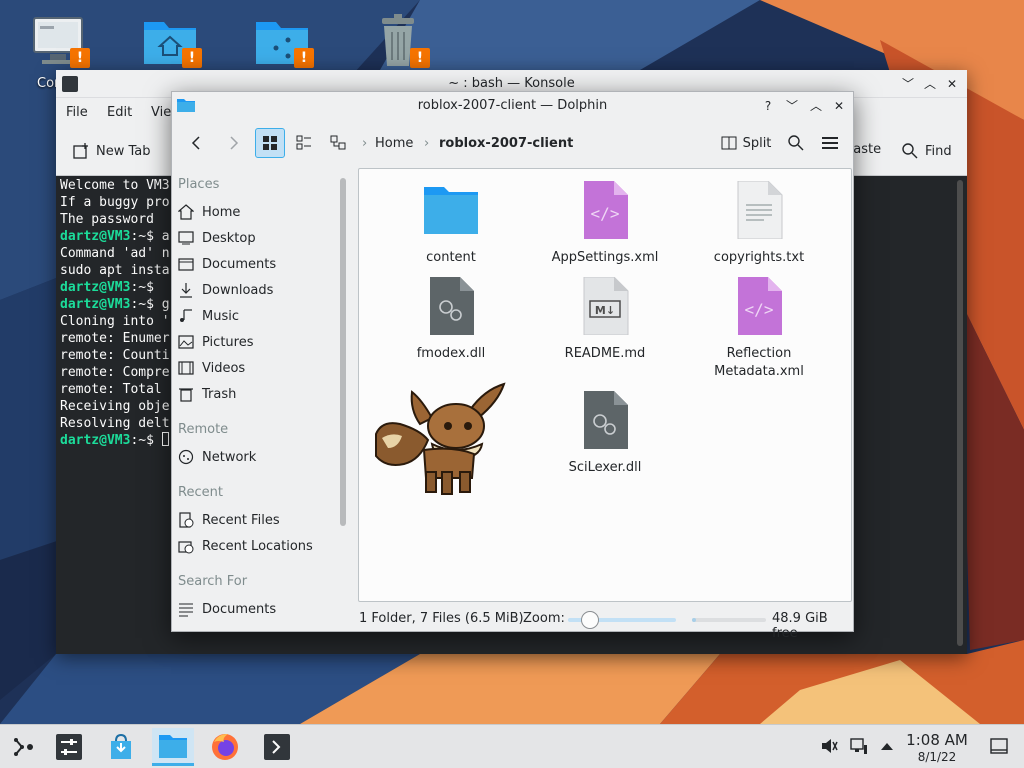 The height and width of the screenshot is (768, 1024). Describe the element at coordinates (937, 740) in the screenshot. I see `clock-time: 1:08 AM` at that location.